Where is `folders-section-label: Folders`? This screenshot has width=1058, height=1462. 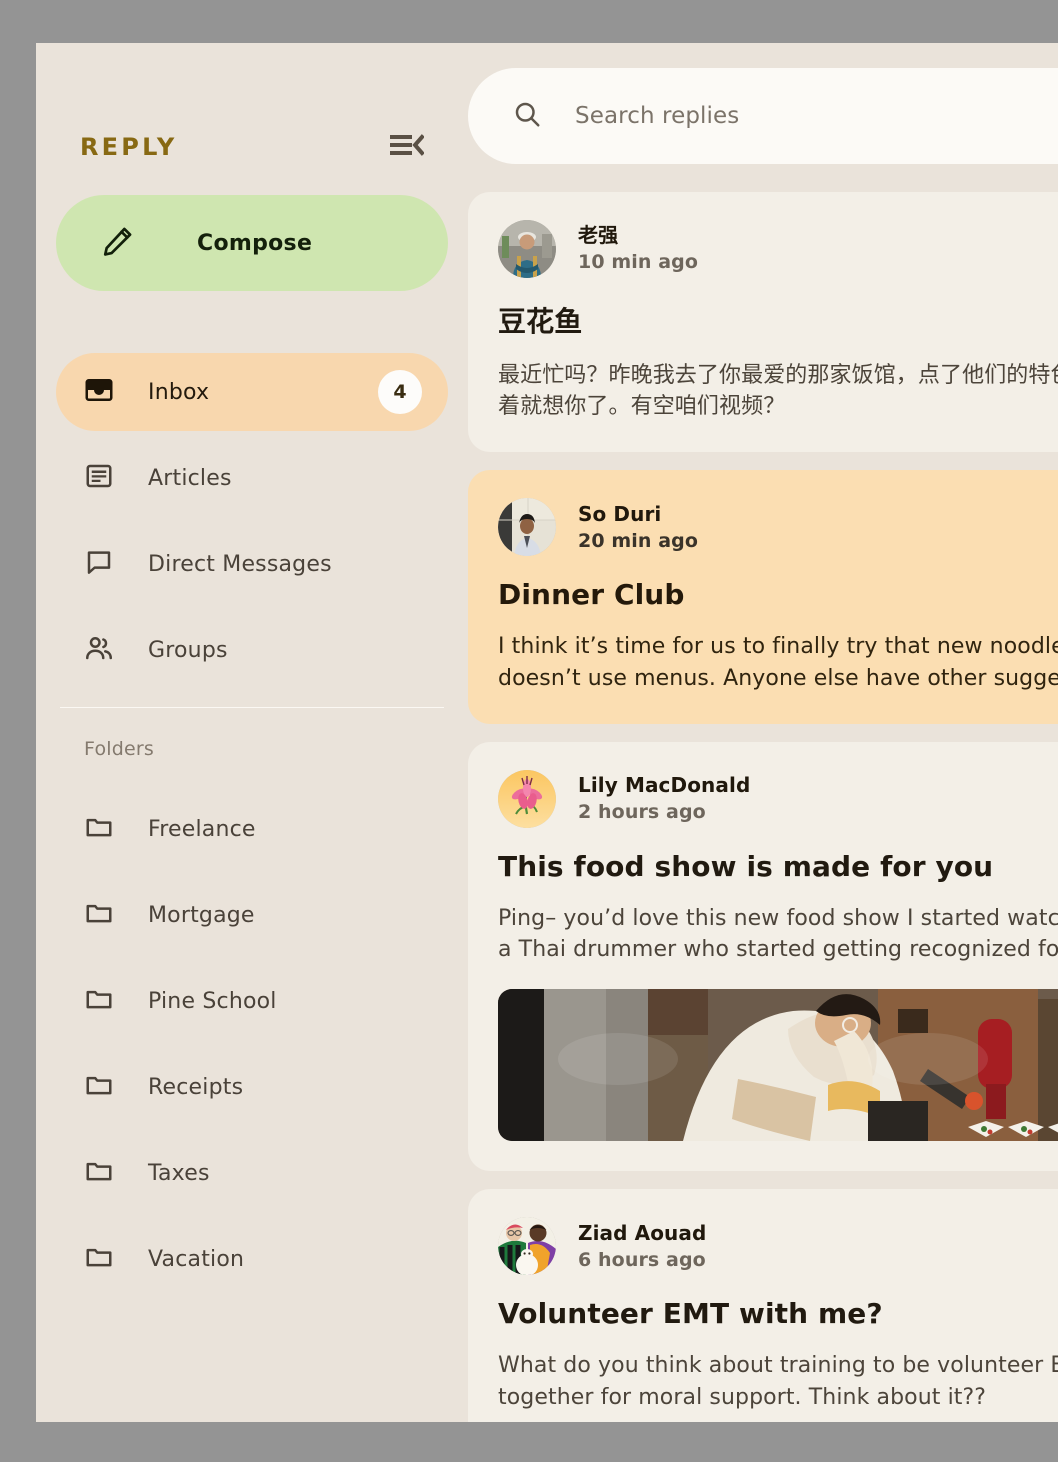 folders-section-label: Folders is located at coordinates (119, 749).